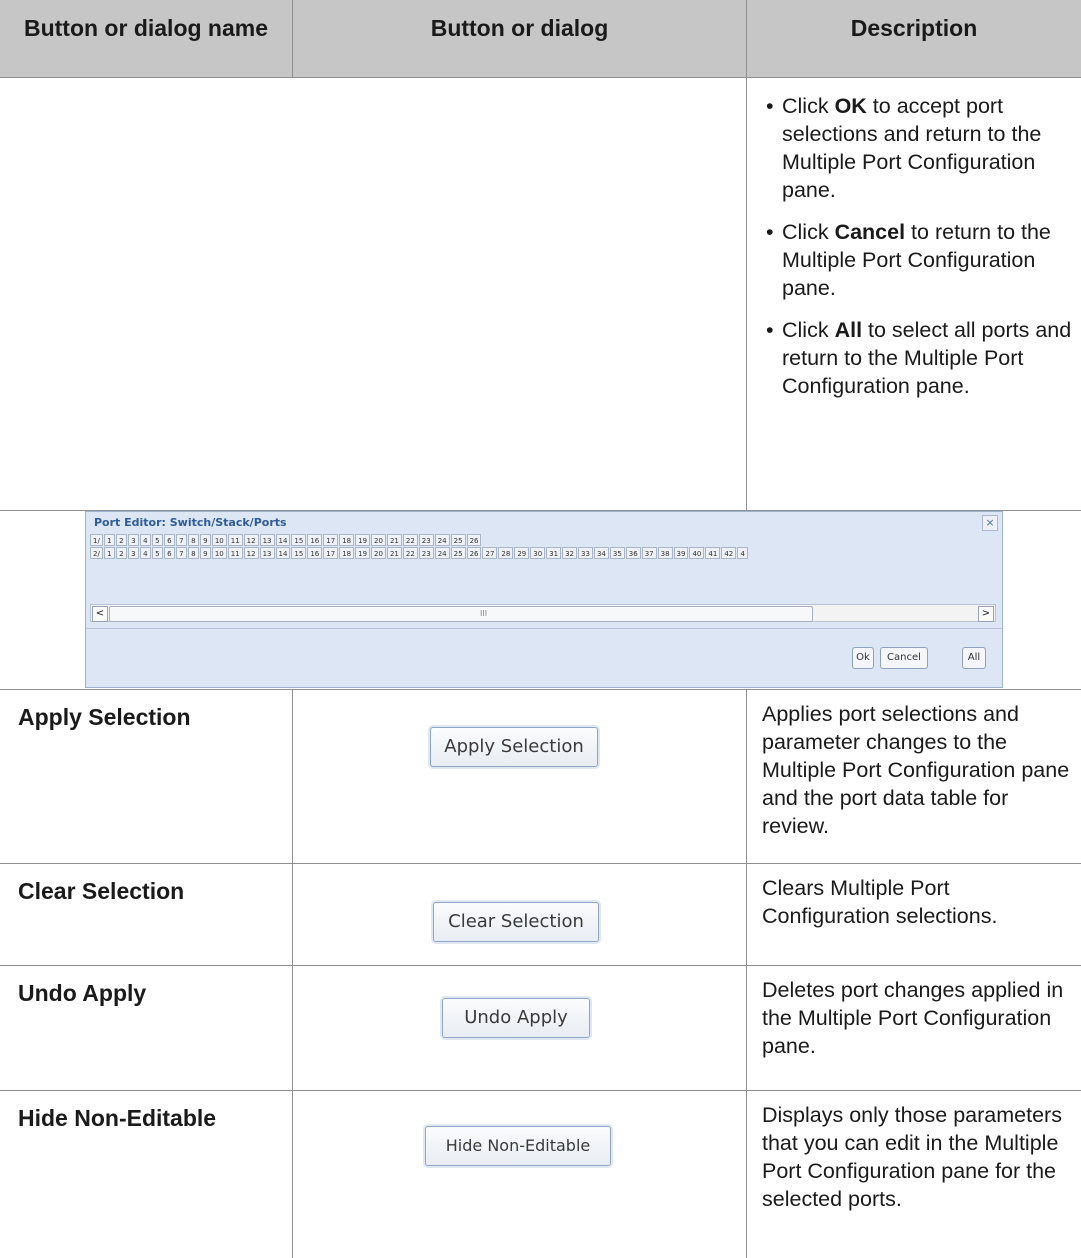 Image resolution: width=1081 pixels, height=1258 pixels. Describe the element at coordinates (516, 1018) in the screenshot. I see `undo-apply-button: Undo Apply` at that location.